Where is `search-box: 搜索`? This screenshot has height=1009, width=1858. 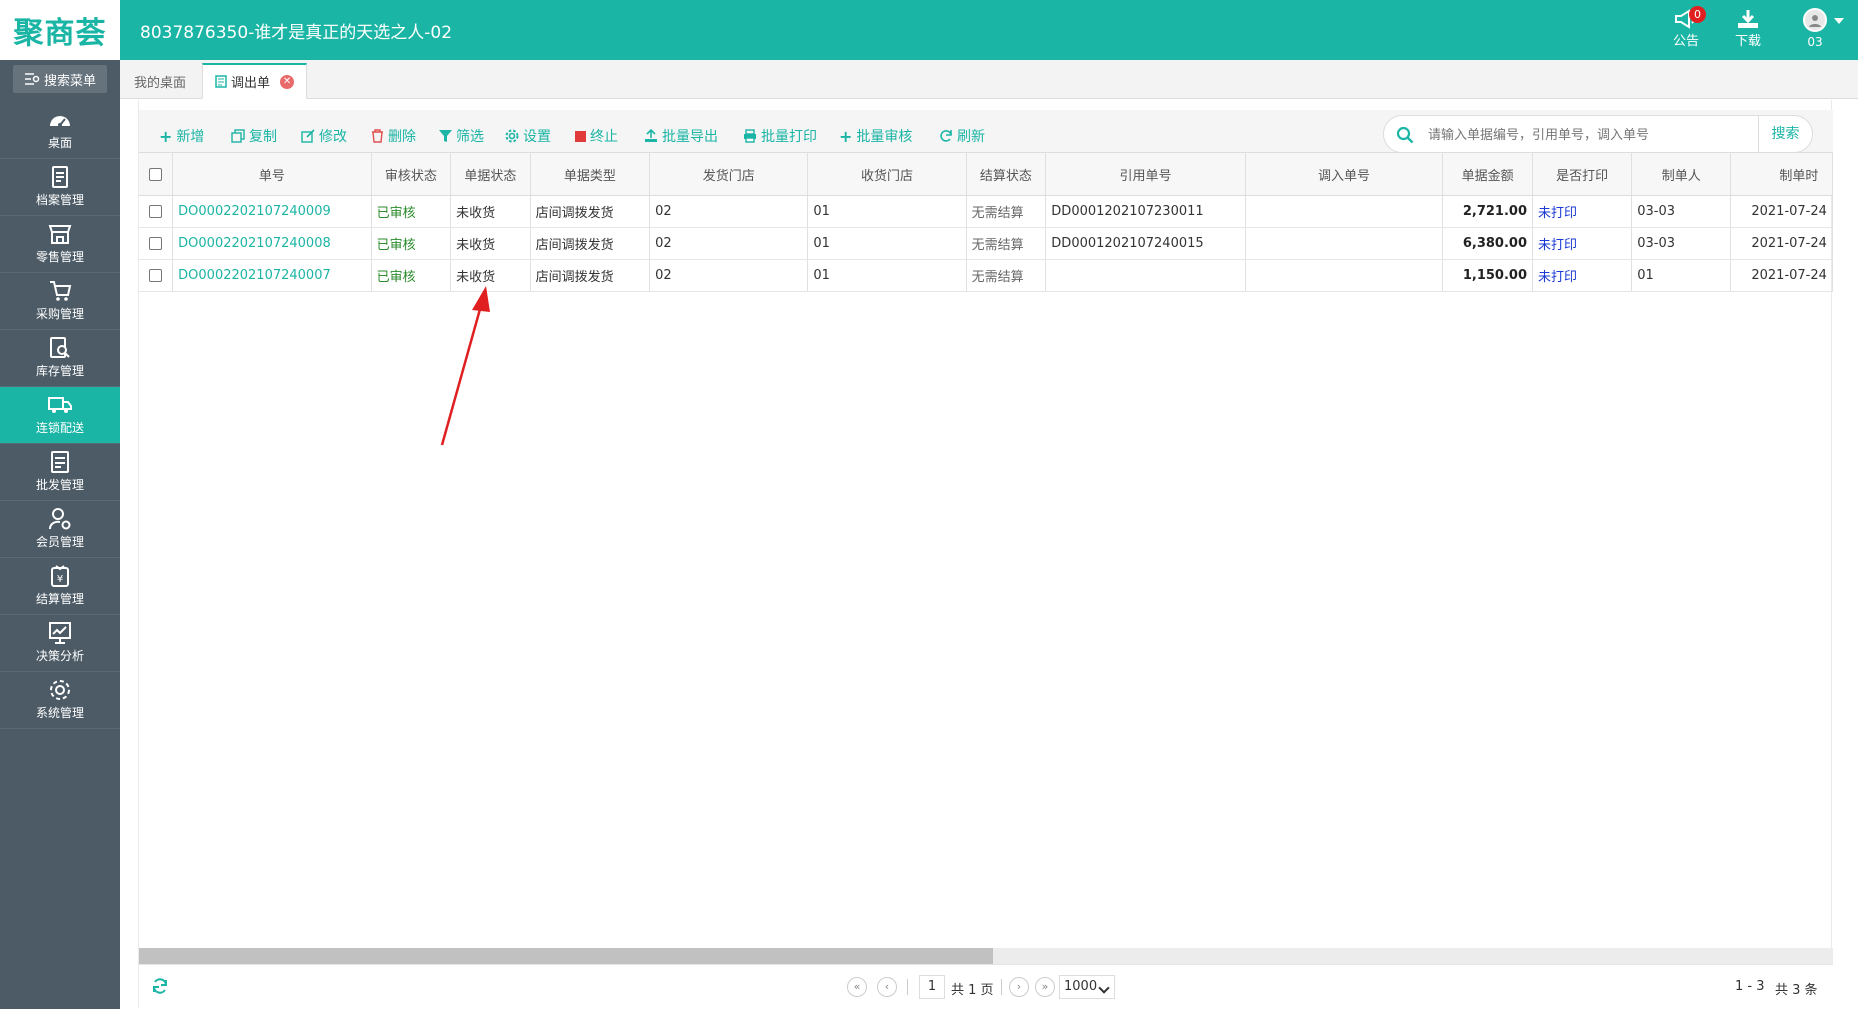 search-box: 搜索 is located at coordinates (1598, 134).